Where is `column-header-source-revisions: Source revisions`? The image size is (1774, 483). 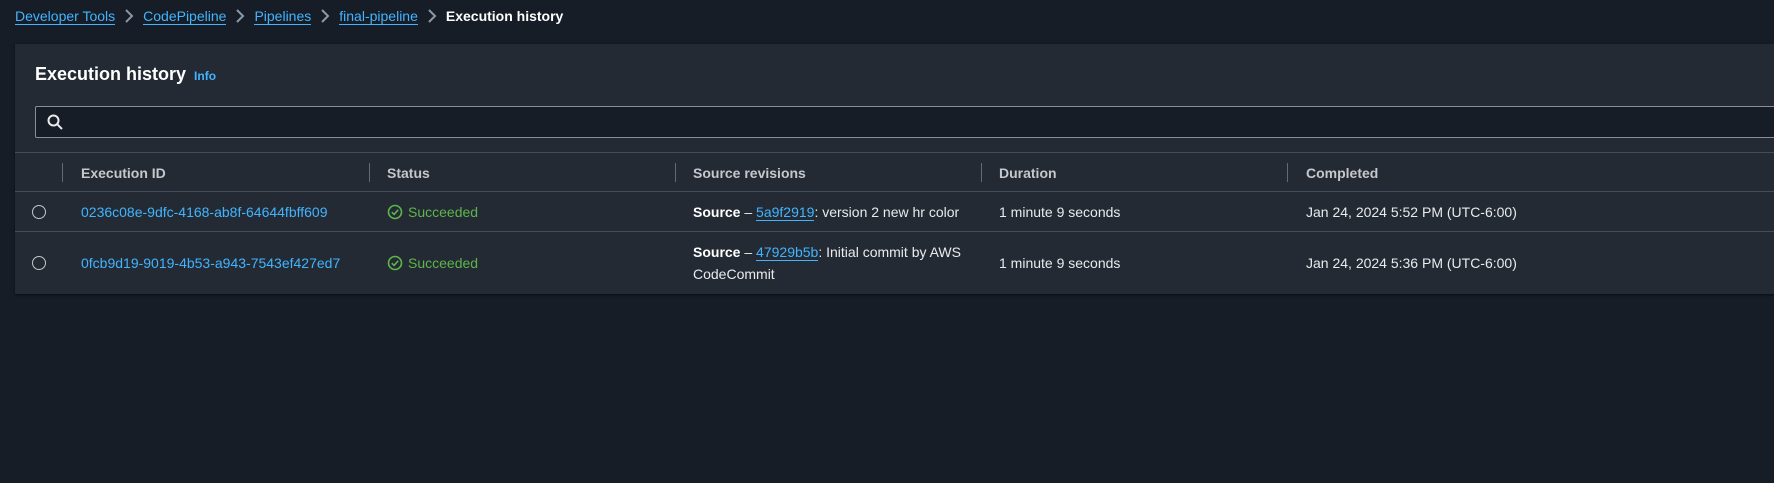
column-header-source-revisions: Source revisions is located at coordinates (749, 172).